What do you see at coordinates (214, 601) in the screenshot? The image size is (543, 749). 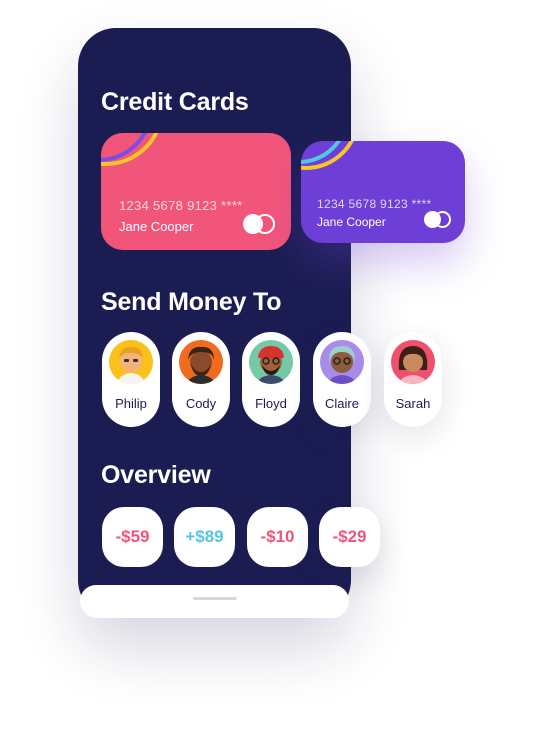 I see `bottom-sheet` at bounding box center [214, 601].